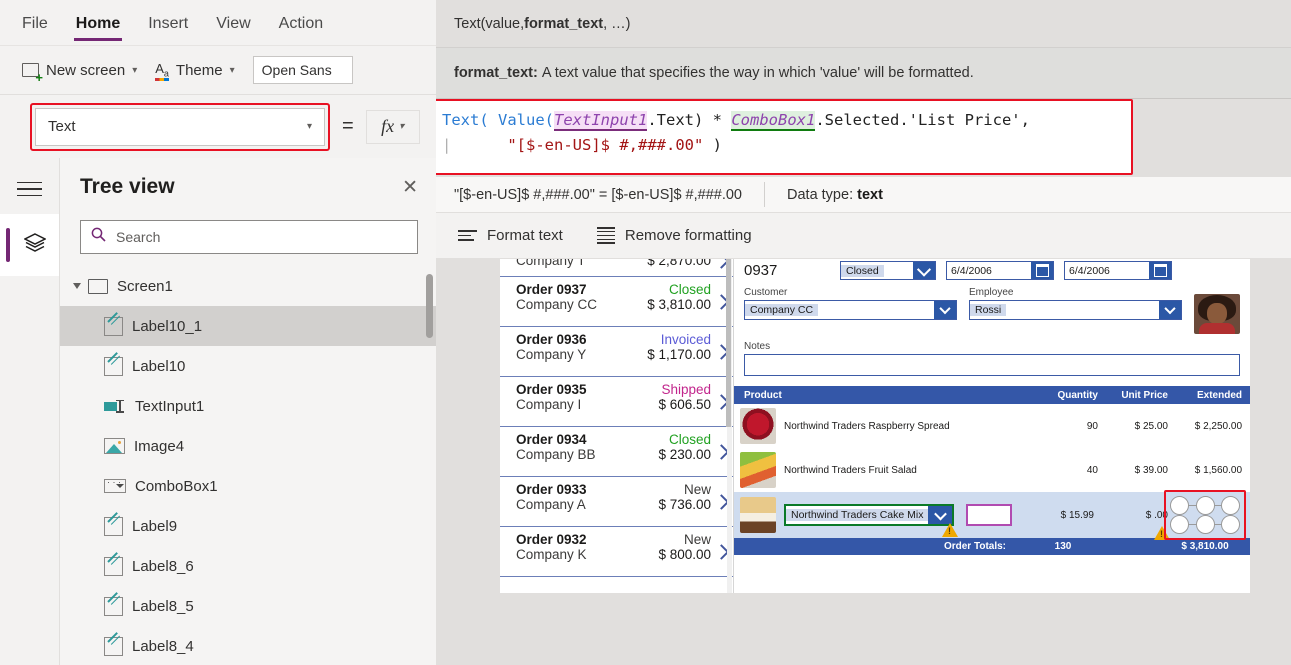 The height and width of the screenshot is (665, 1291). I want to click on formula-token-textinput1: TextInput1, so click(601, 121).